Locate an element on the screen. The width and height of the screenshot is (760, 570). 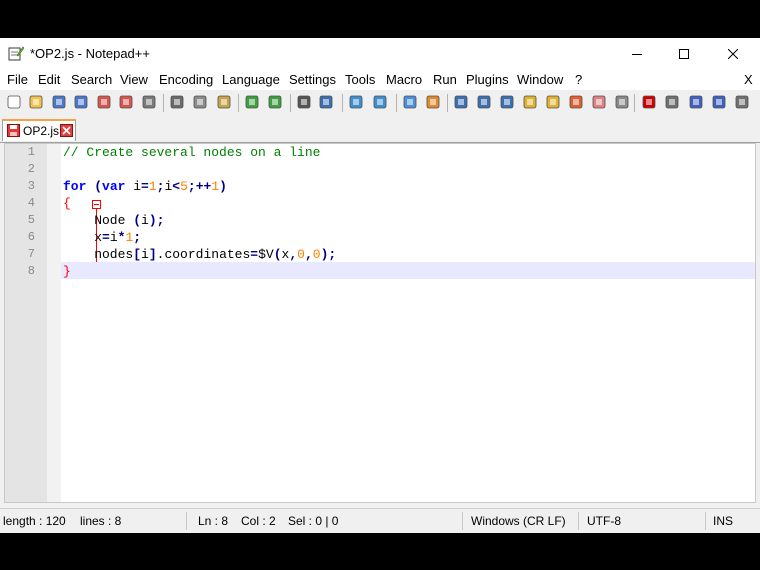
run-macro-multiple-icon is located at coordinates (719, 102).